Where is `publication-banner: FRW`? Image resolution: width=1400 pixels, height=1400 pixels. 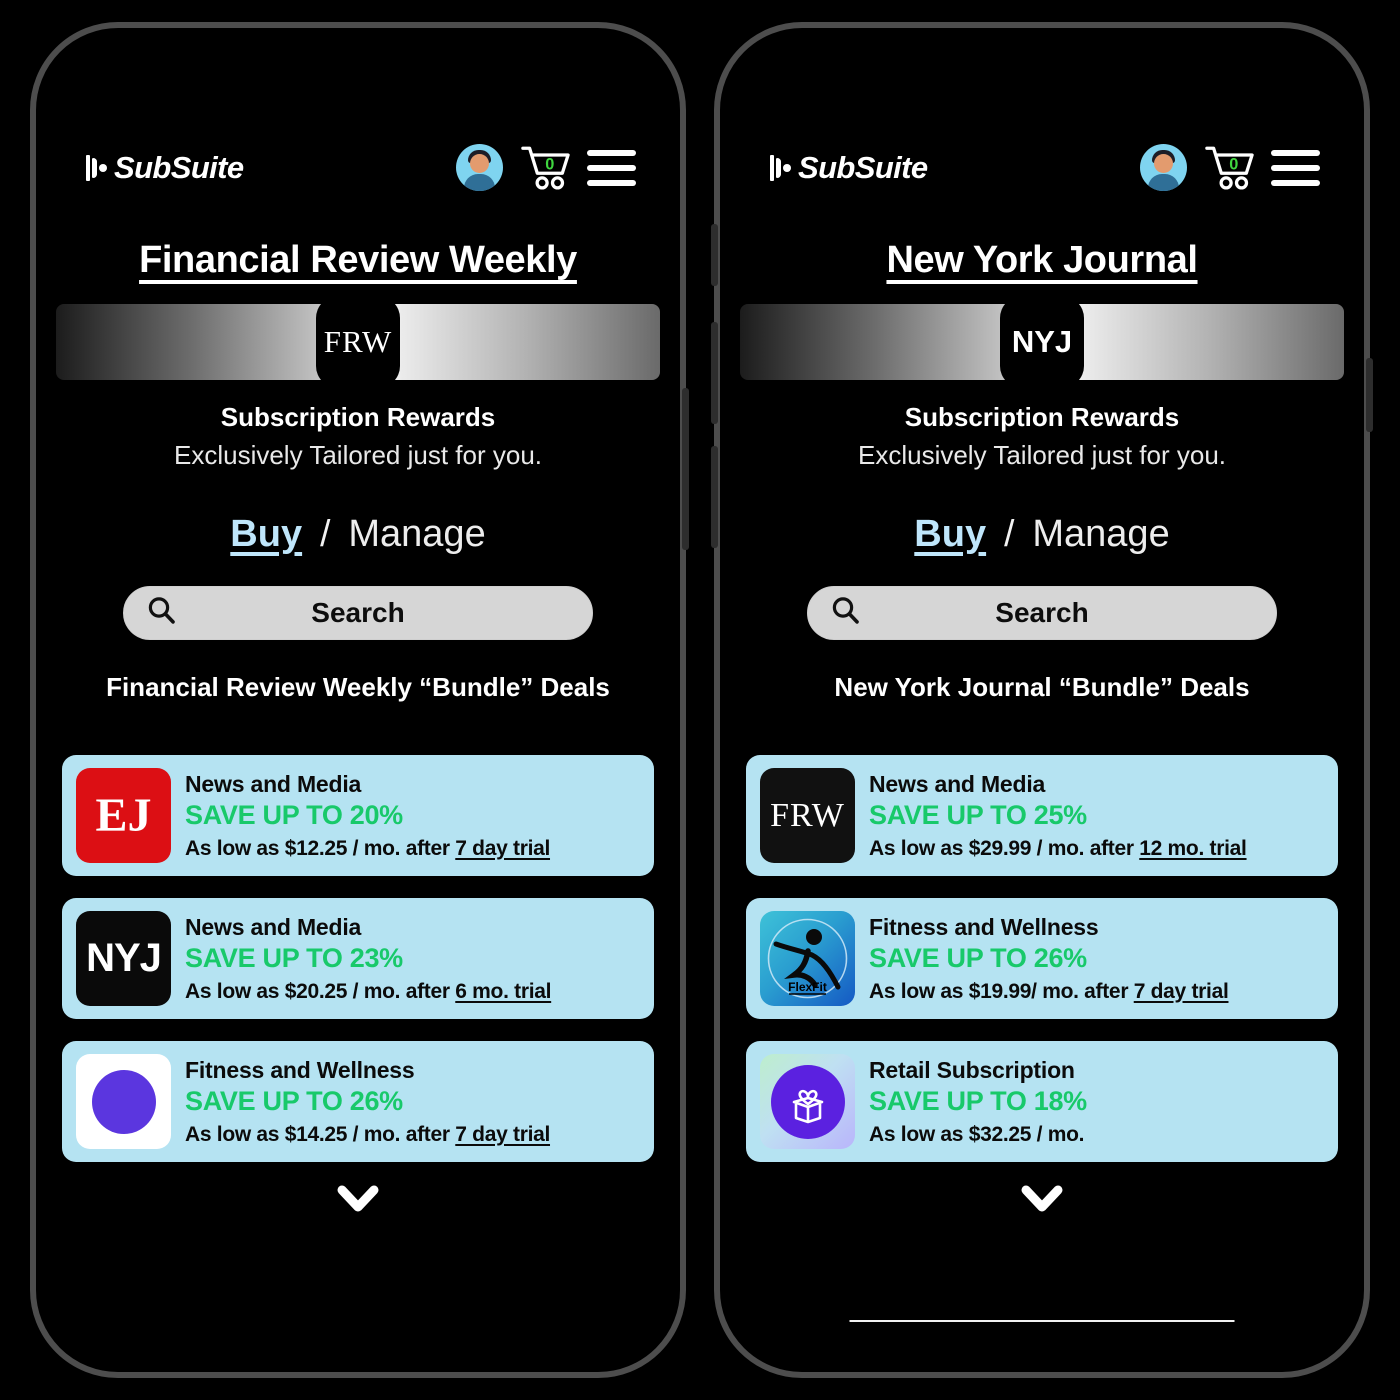 publication-banner: FRW is located at coordinates (358, 342).